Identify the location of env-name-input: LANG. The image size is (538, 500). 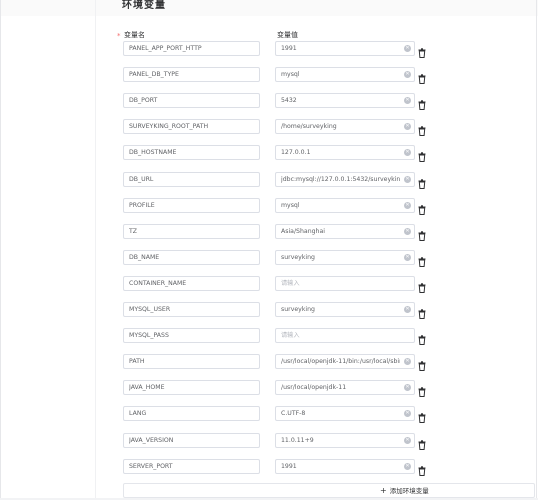
(191, 413).